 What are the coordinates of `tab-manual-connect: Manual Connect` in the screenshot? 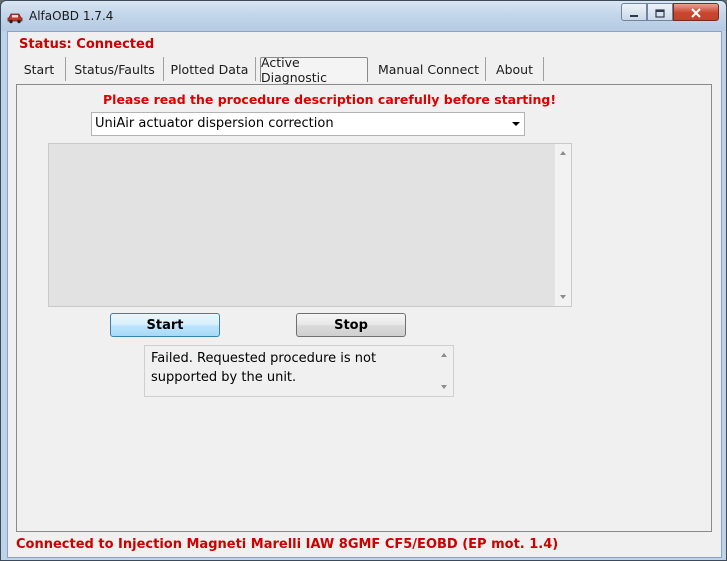 It's located at (429, 69).